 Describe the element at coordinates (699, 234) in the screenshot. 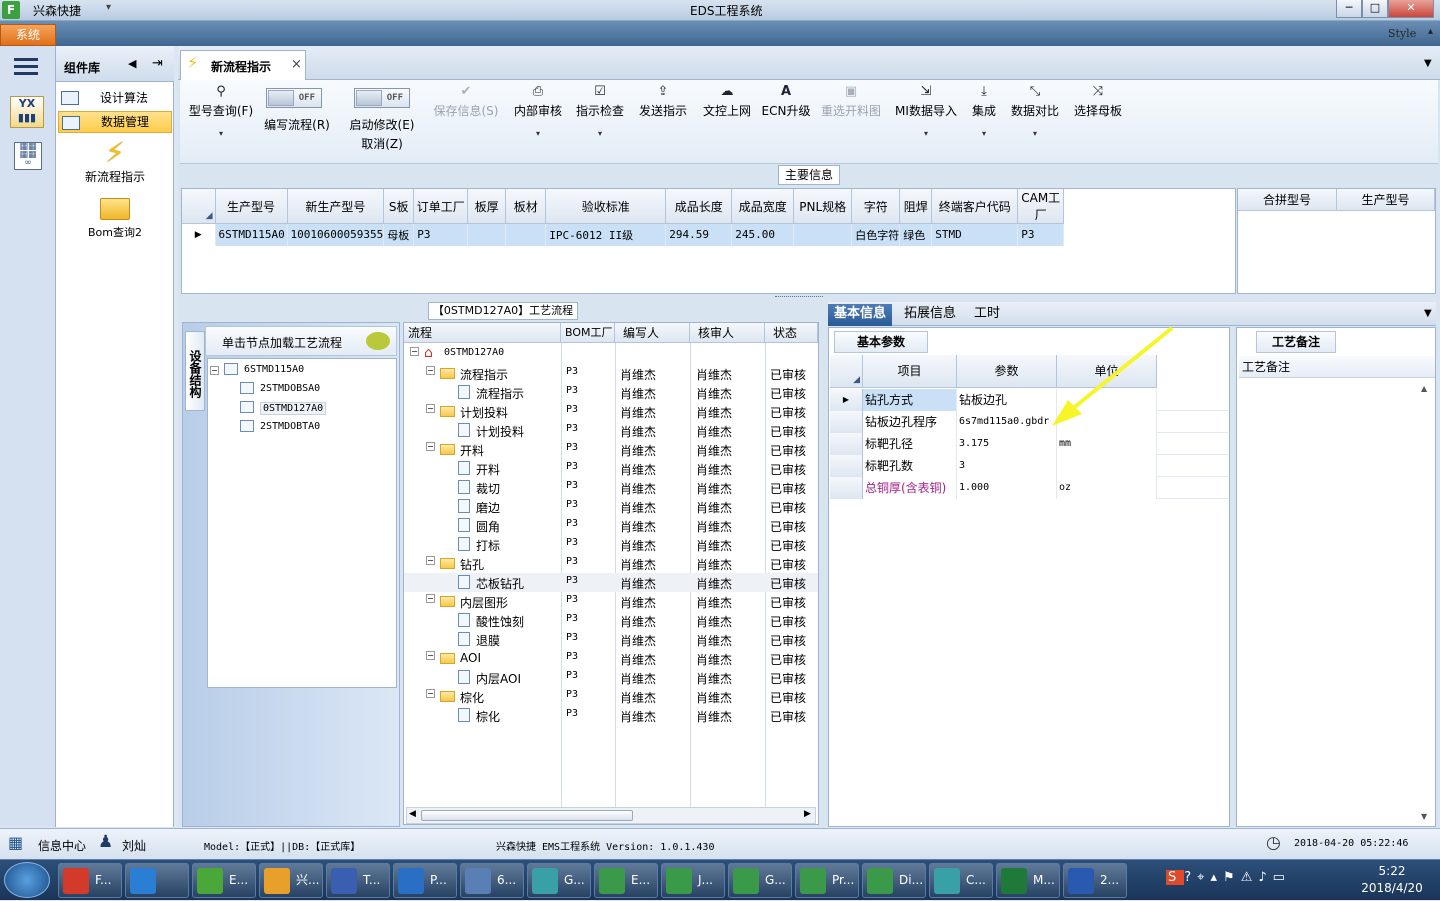

I see `table-cell: 294.59` at that location.